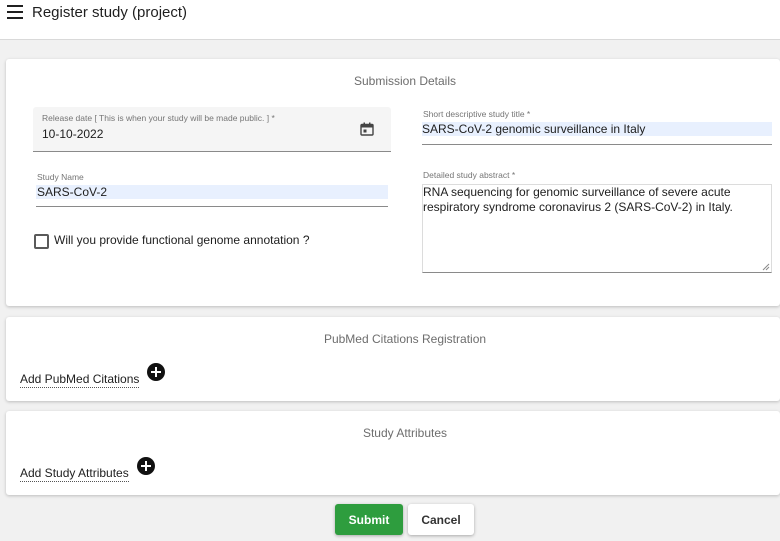 The width and height of the screenshot is (780, 541). I want to click on functional-annotation-checkbox, so click(41, 241).